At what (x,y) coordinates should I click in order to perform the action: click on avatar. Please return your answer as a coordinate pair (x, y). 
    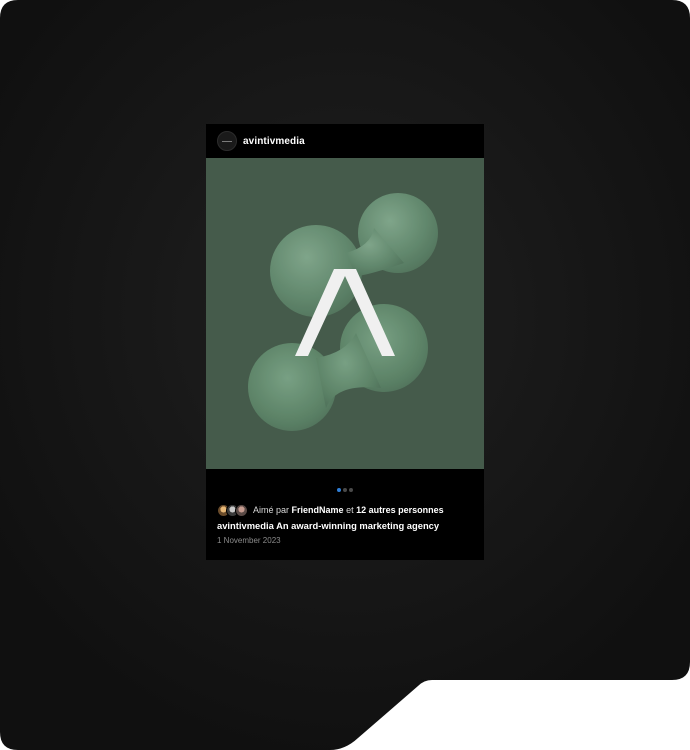
    Looking at the image, I should click on (227, 141).